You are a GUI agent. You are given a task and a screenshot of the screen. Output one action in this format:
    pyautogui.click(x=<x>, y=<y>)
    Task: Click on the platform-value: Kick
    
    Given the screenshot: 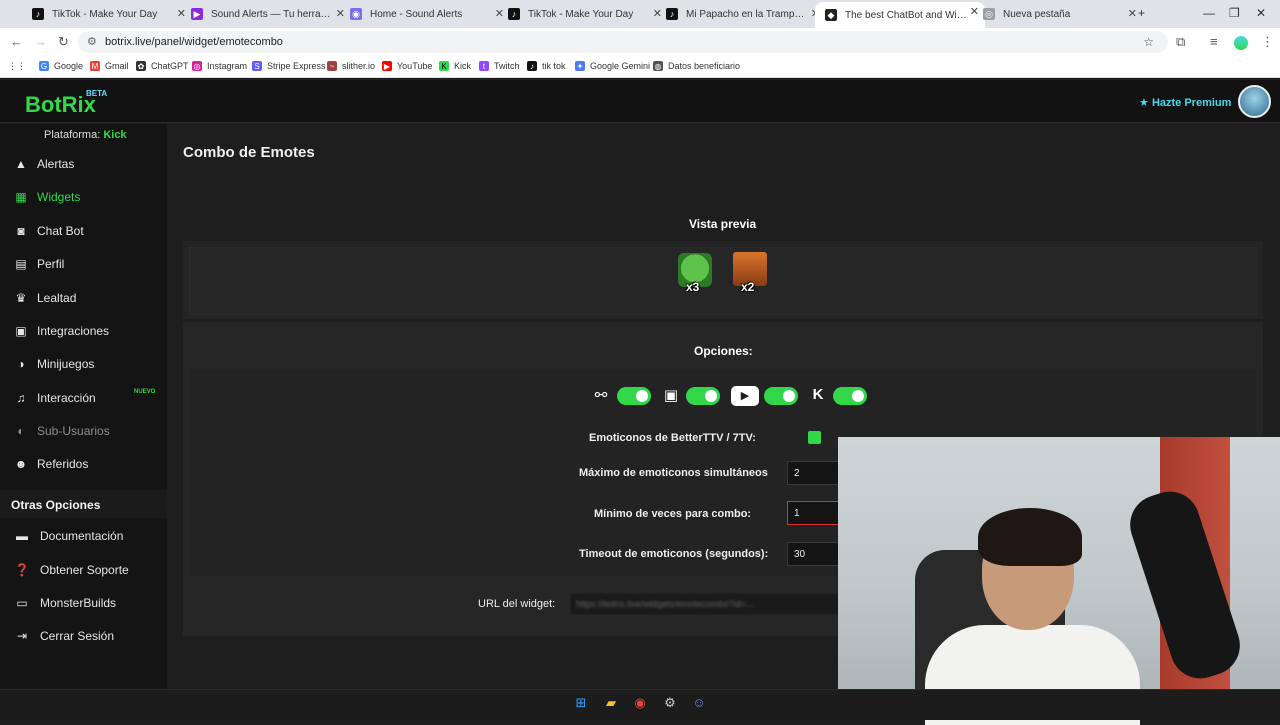 What is the action you would take?
    pyautogui.click(x=115, y=135)
    